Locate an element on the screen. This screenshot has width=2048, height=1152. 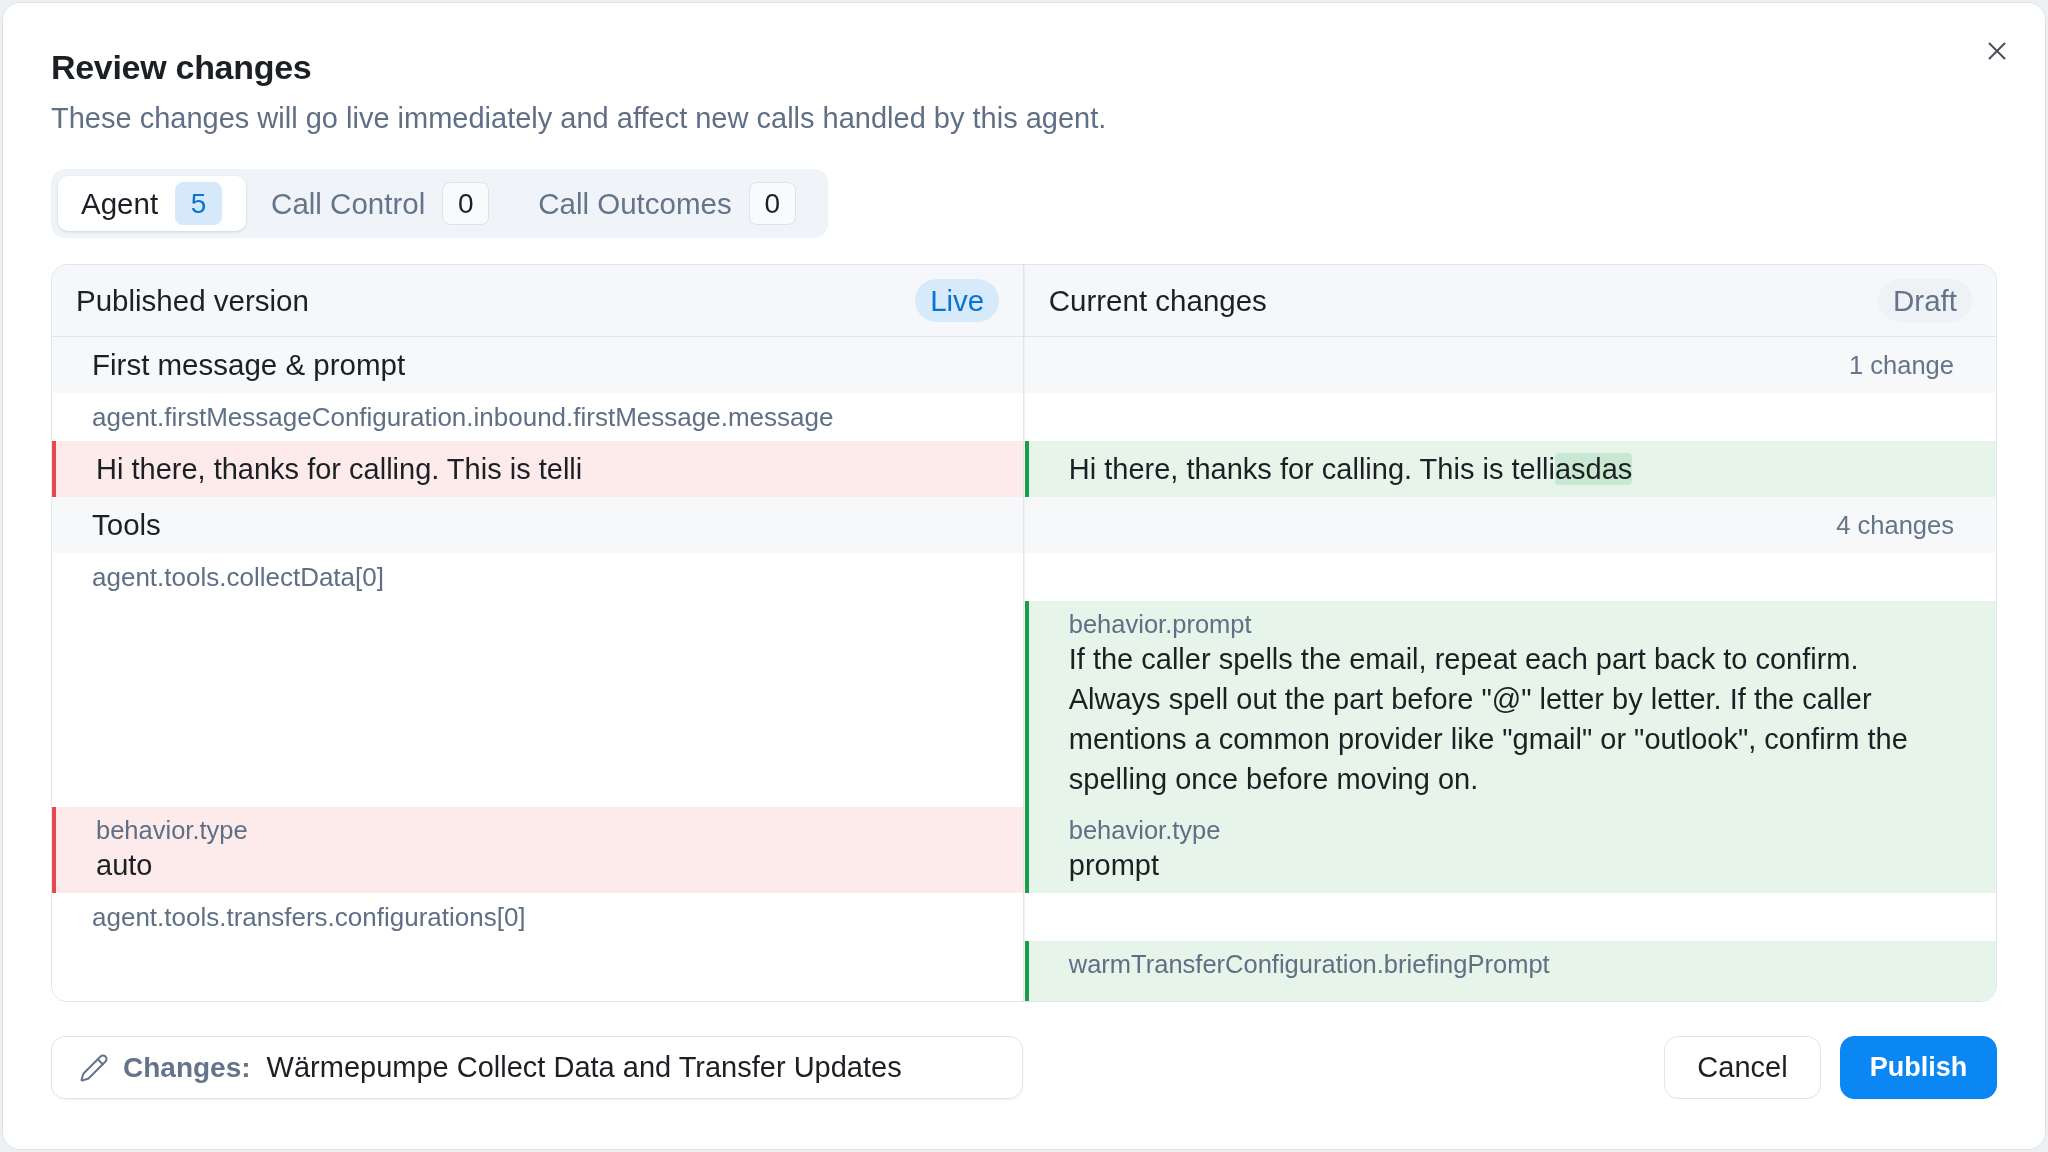
field-name: warmTransferConfiguration.briefingPrompt is located at coordinates (1309, 964).